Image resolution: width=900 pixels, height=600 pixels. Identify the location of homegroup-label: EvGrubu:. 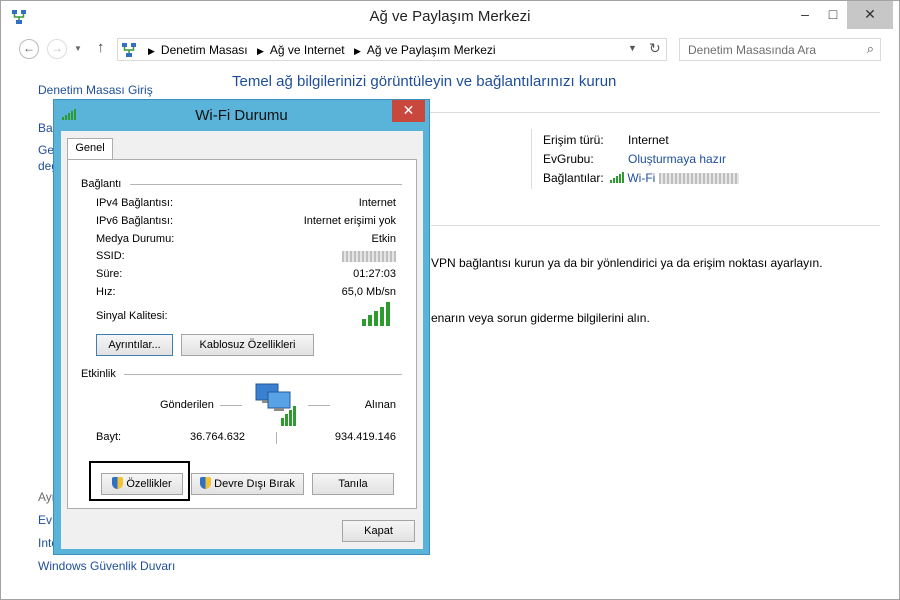
(568, 159).